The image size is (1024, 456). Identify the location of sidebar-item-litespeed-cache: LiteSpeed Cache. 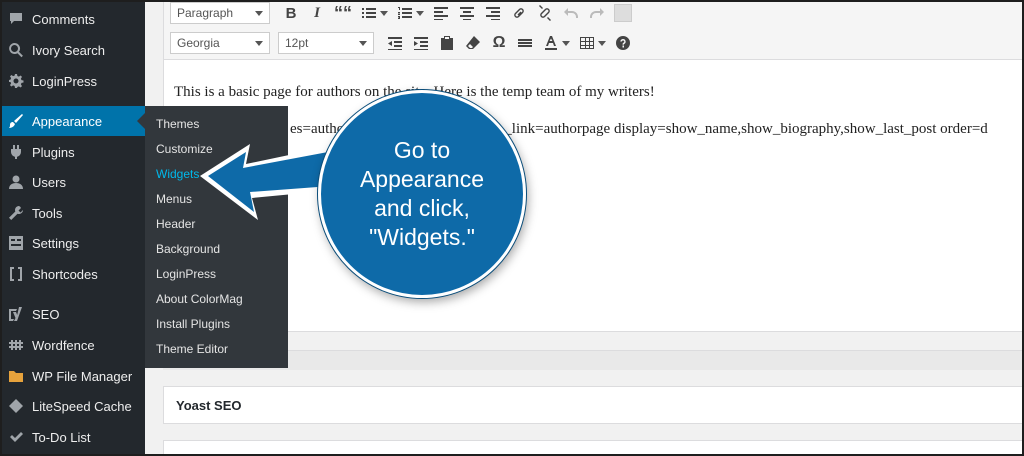
(72, 406).